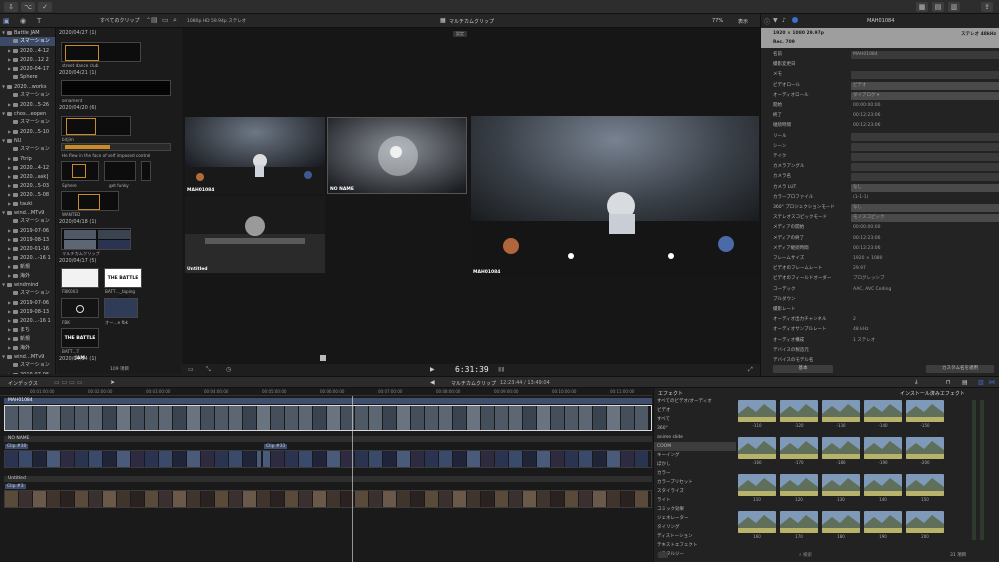 Image resolution: width=999 pixels, height=562 pixels. I want to click on angle-no-name: NO NAME, so click(397, 155).